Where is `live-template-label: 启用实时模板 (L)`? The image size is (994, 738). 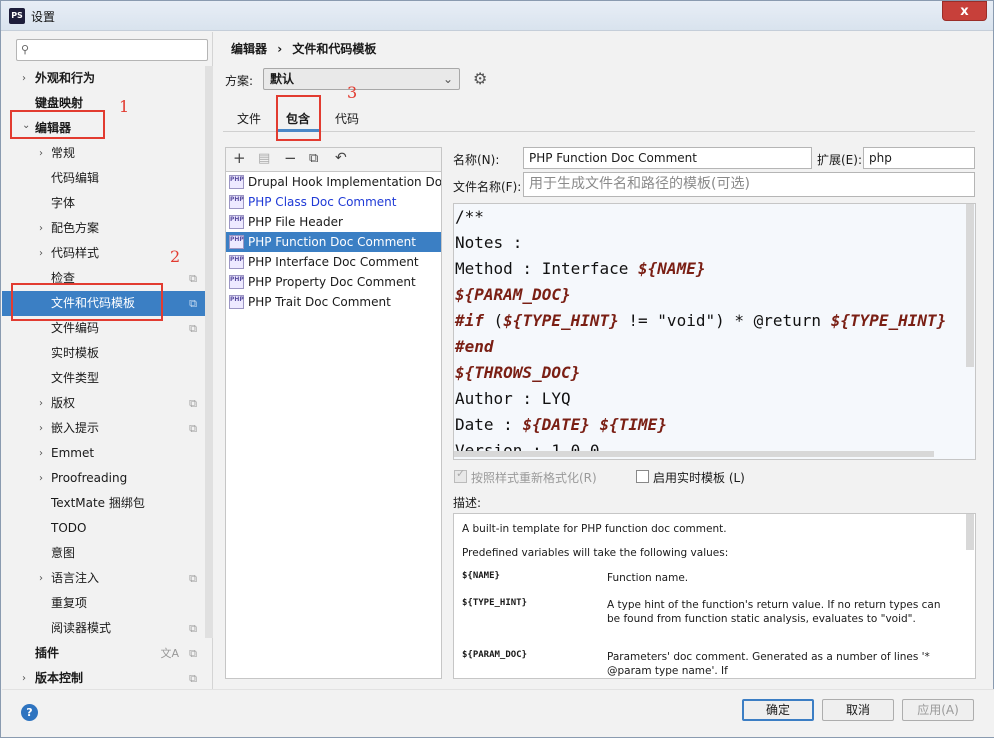 live-template-label: 启用实时模板 (L) is located at coordinates (699, 477).